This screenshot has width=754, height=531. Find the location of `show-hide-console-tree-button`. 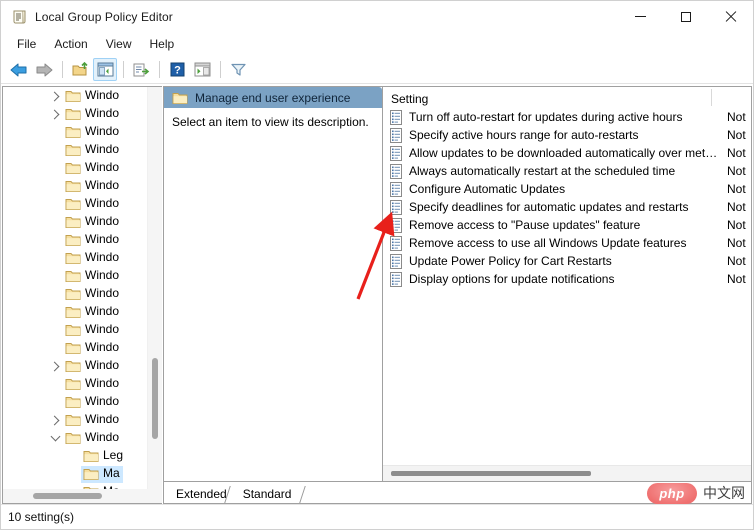

show-hide-console-tree-button is located at coordinates (105, 69).